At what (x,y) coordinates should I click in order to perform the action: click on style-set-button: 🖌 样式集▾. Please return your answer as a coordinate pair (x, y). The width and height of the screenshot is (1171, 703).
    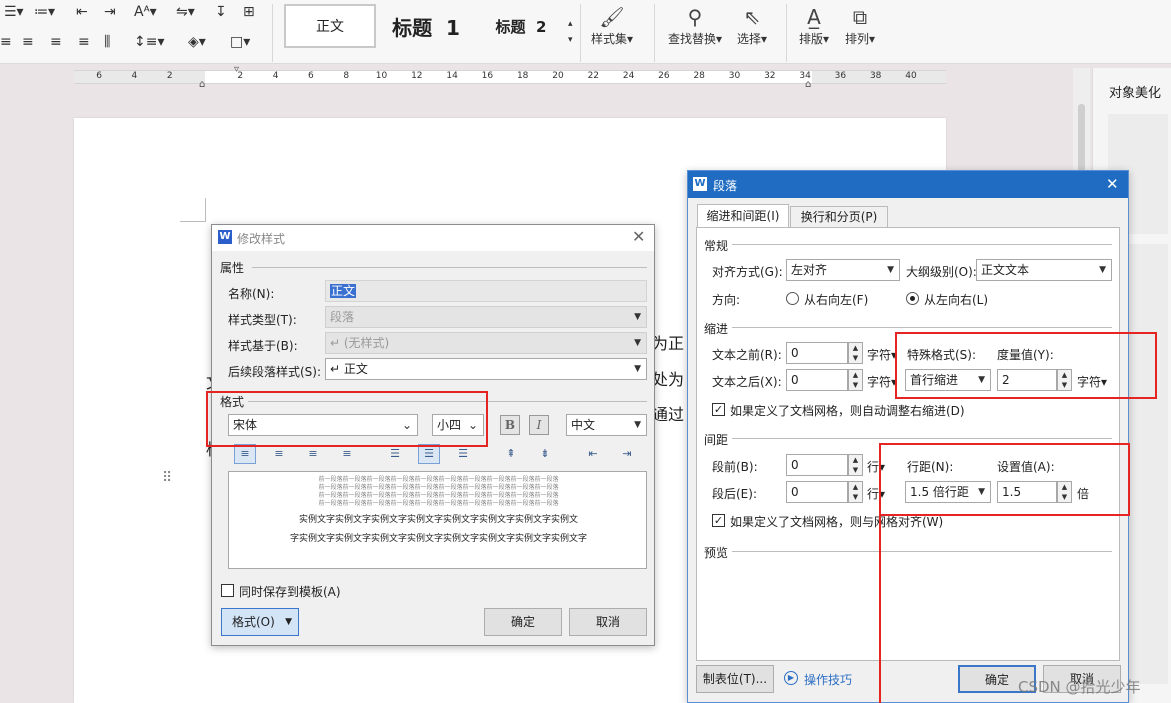
    Looking at the image, I should click on (612, 25).